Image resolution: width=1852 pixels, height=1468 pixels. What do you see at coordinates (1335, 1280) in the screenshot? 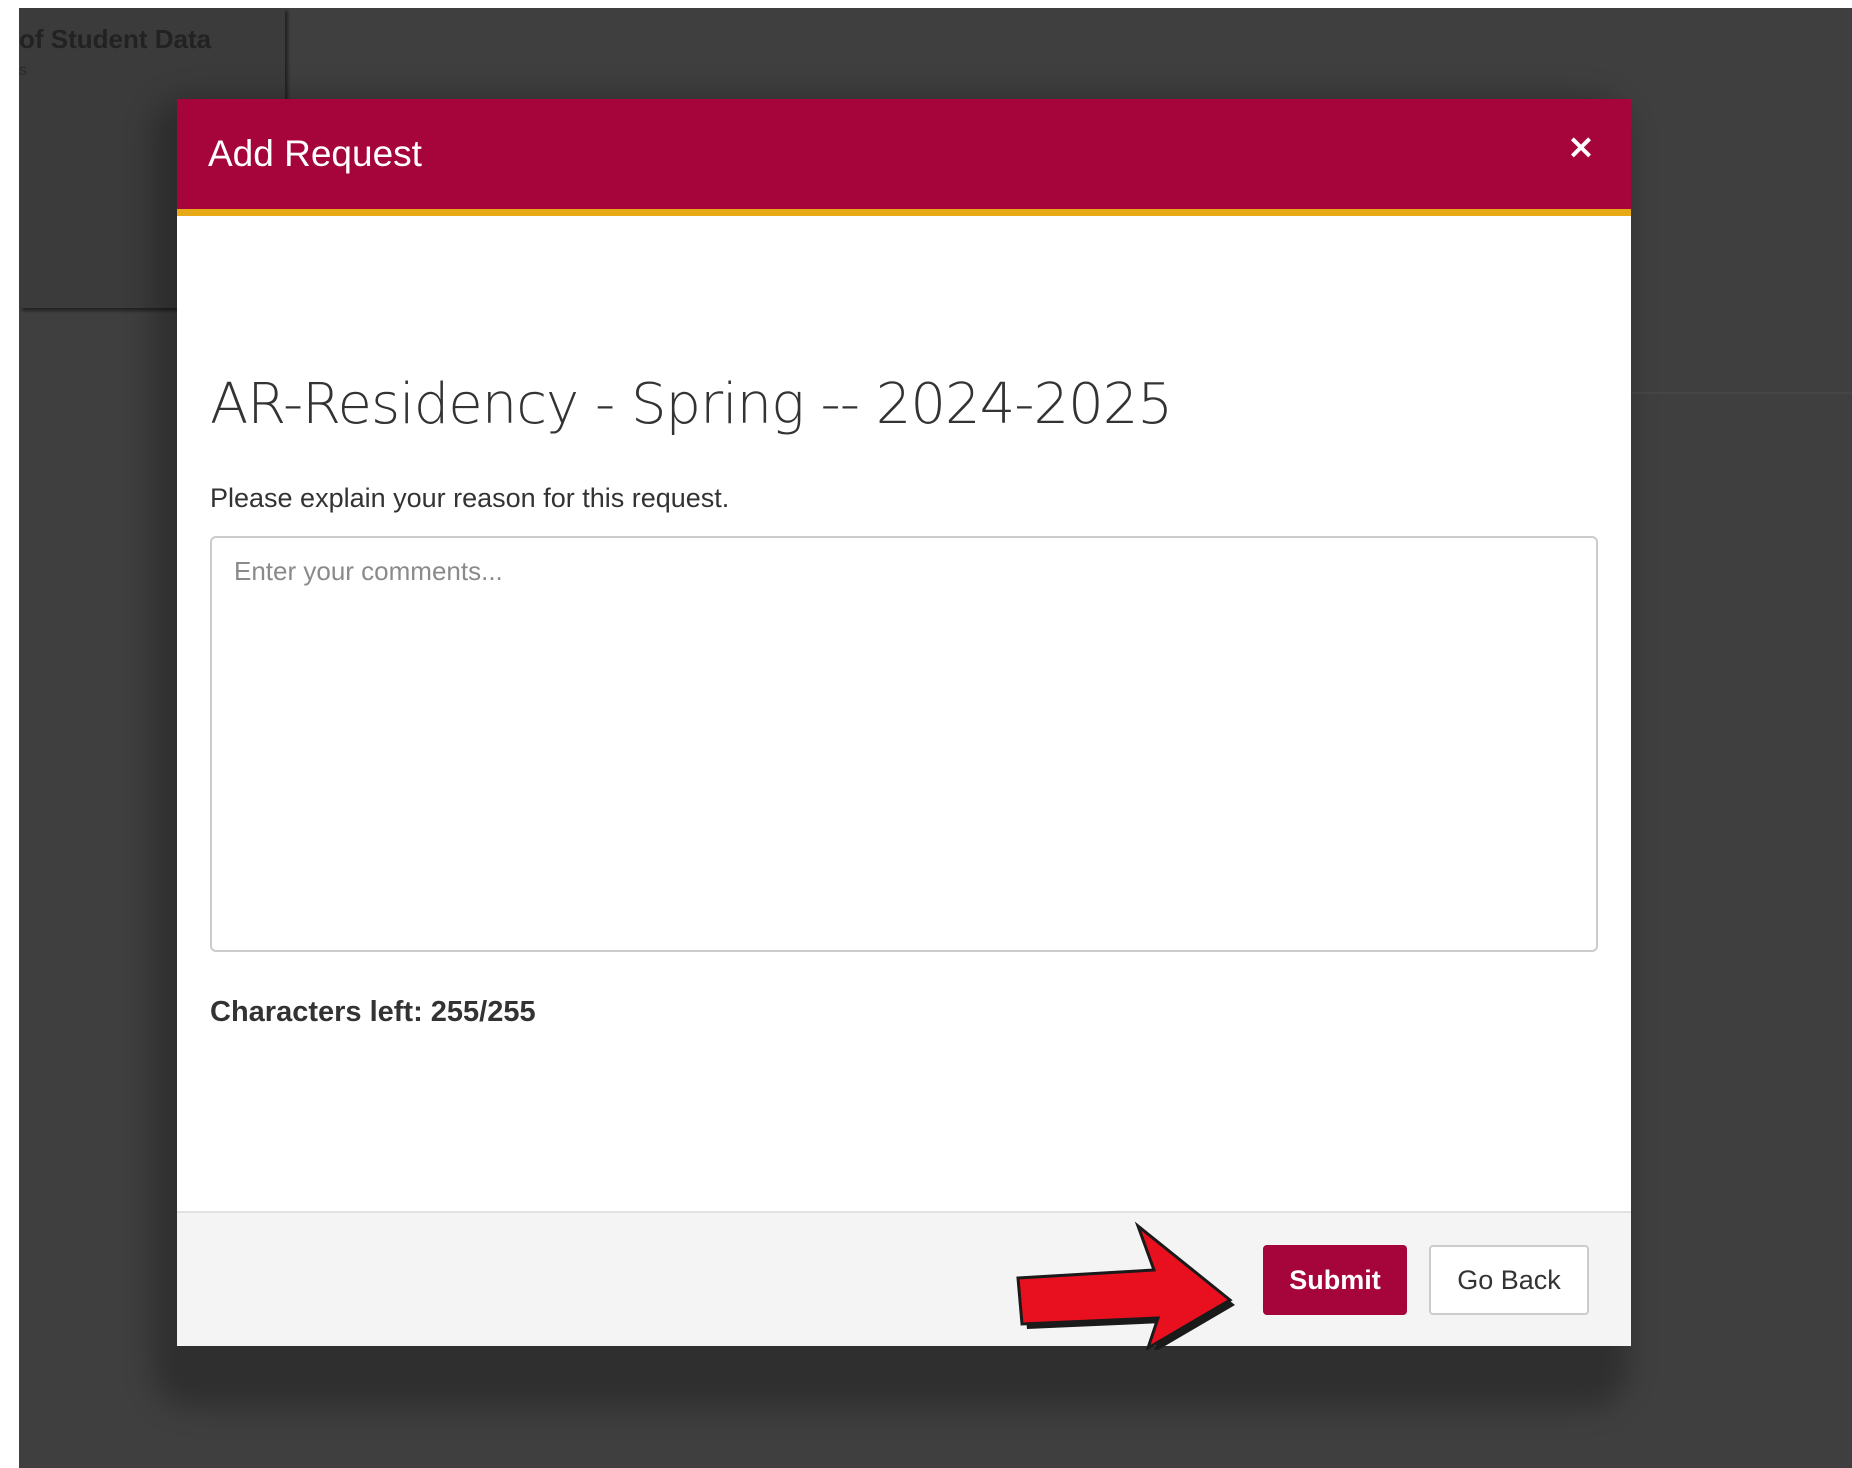
I see `submit-button: Submit` at bounding box center [1335, 1280].